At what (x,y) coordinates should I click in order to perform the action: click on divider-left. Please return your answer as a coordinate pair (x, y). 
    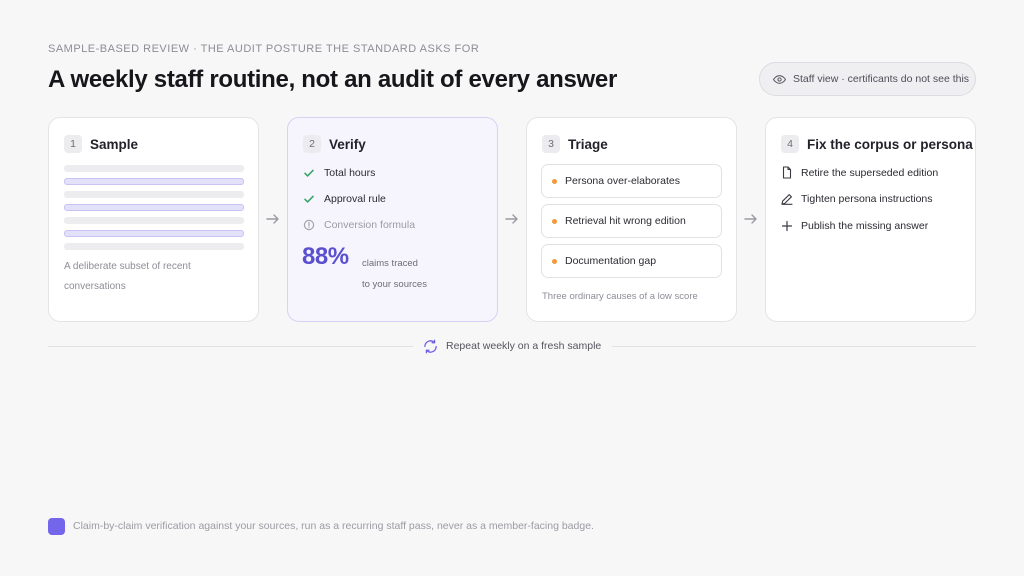
    Looking at the image, I should click on (230, 346).